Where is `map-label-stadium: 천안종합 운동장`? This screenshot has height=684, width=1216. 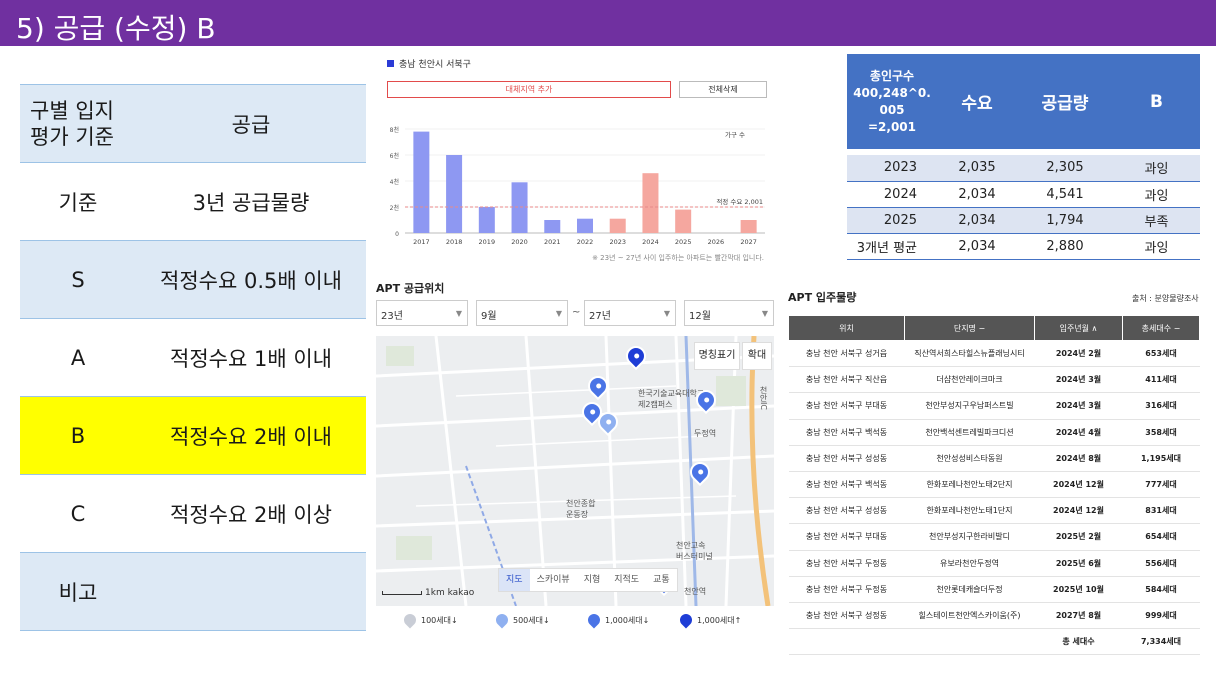 map-label-stadium: 천안종합 운동장 is located at coordinates (581, 509).